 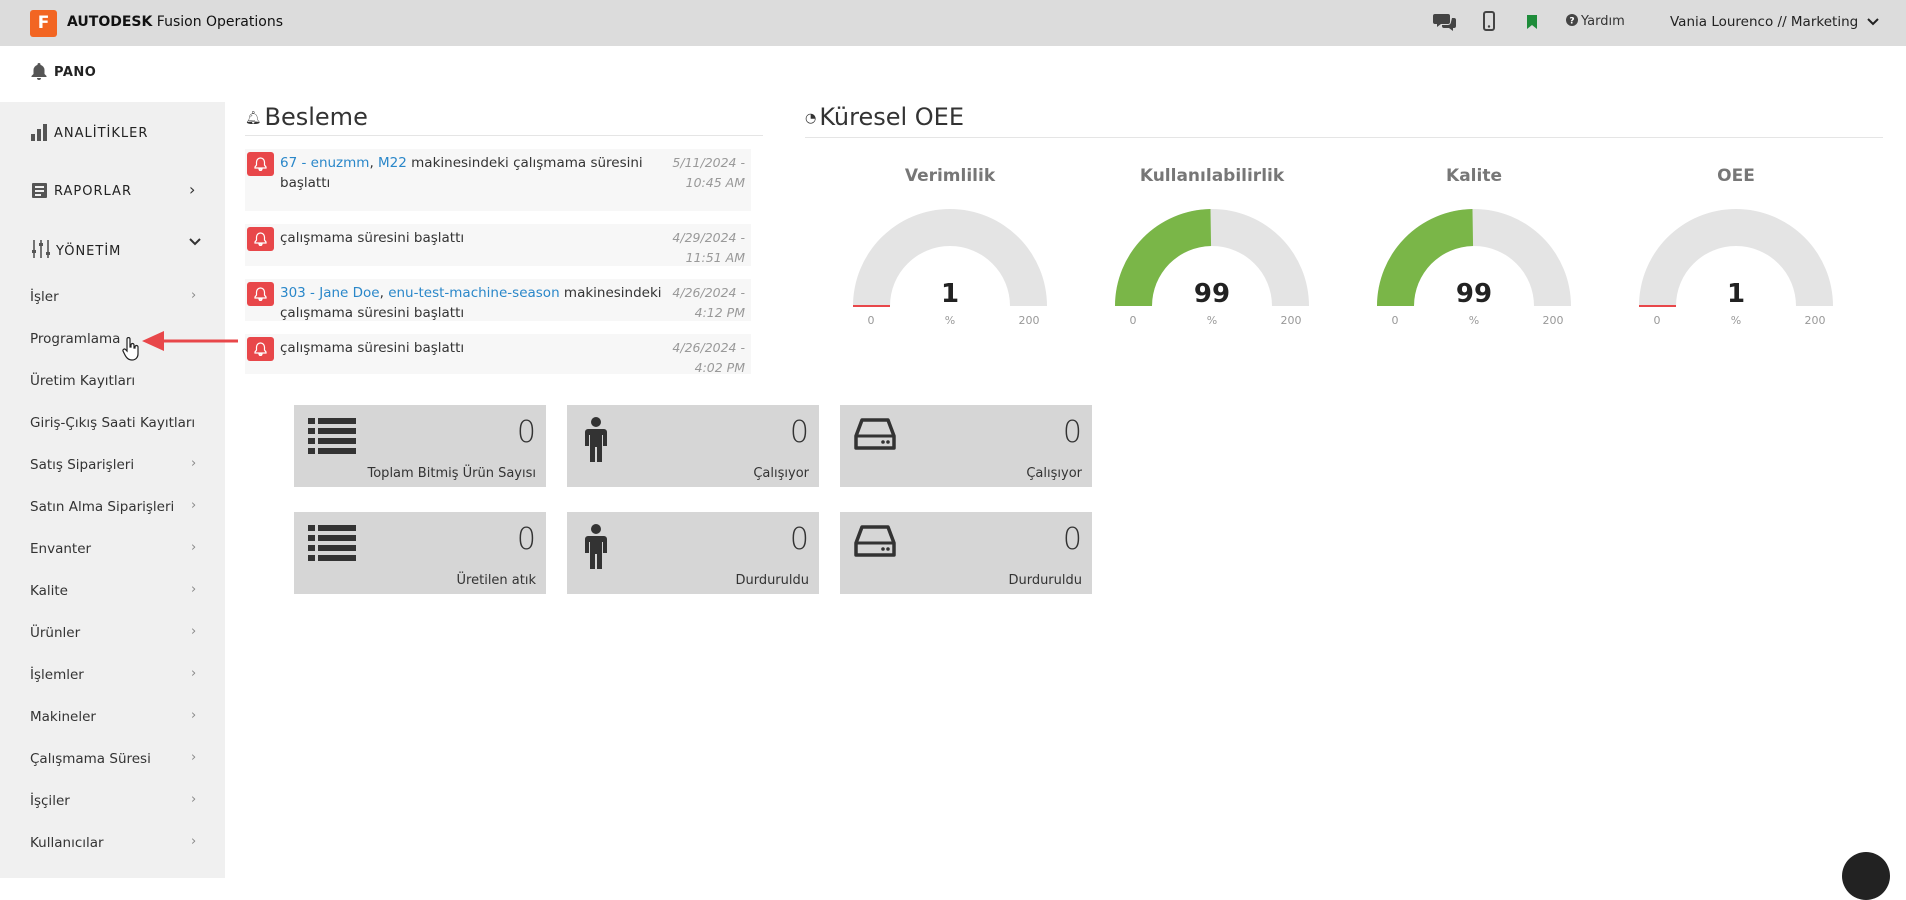 I want to click on oee-gauge: Verimlilik 1% 0 200, so click(x=950, y=247).